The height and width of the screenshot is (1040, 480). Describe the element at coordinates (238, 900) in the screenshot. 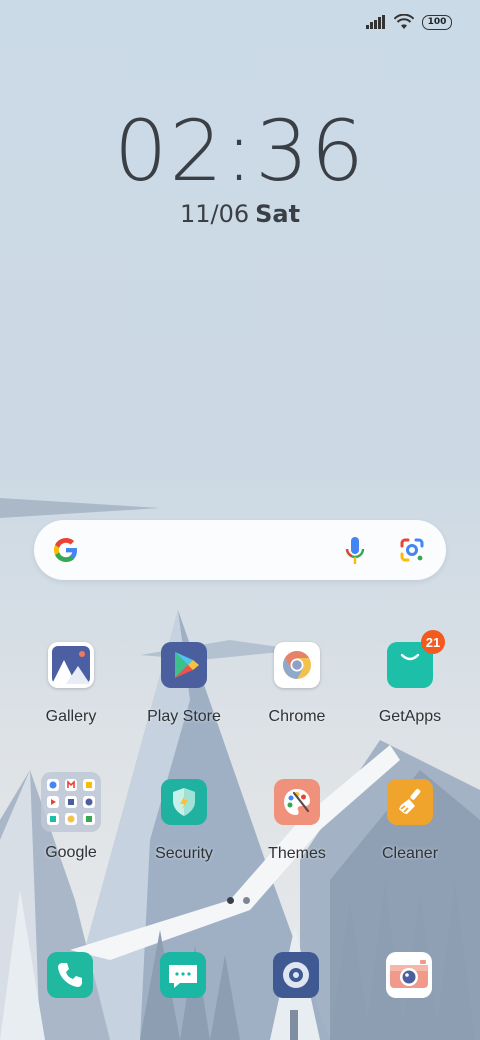

I see `page-indicator` at that location.